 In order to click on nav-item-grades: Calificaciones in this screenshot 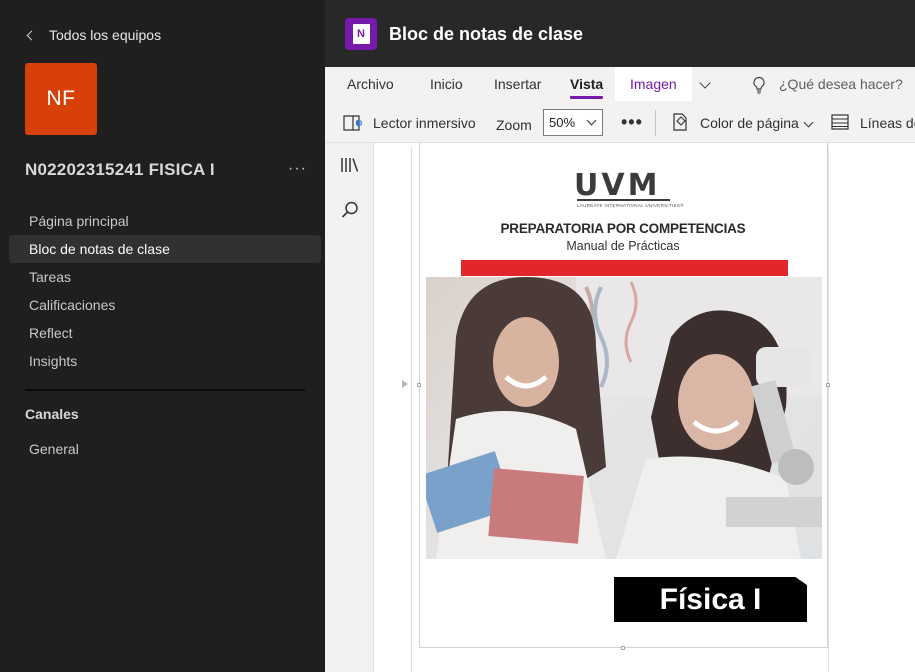, I will do `click(165, 305)`.